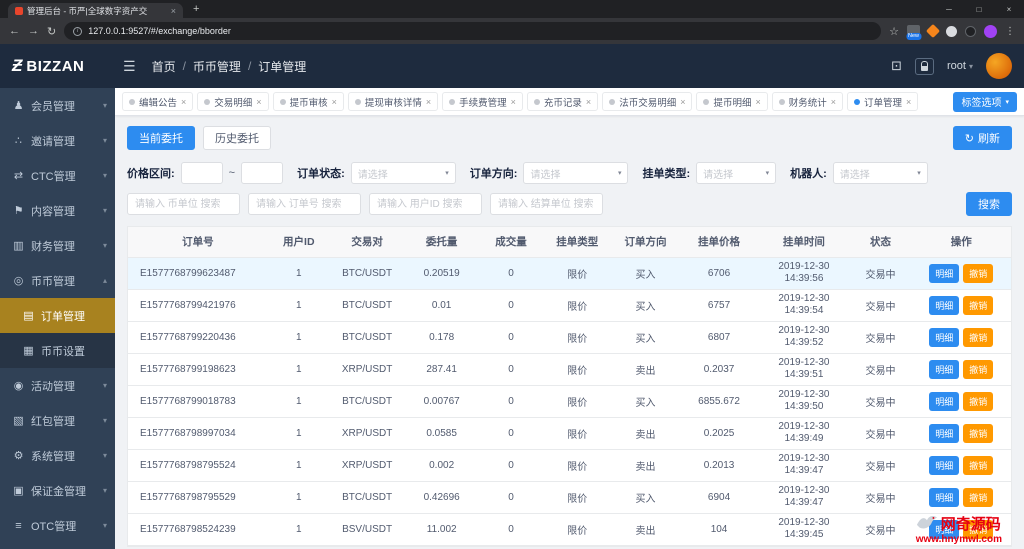 This screenshot has height=549, width=1024. What do you see at coordinates (57, 245) in the screenshot?
I see `sidebar-item-finance: ▥ 财务管理 ▾` at bounding box center [57, 245].